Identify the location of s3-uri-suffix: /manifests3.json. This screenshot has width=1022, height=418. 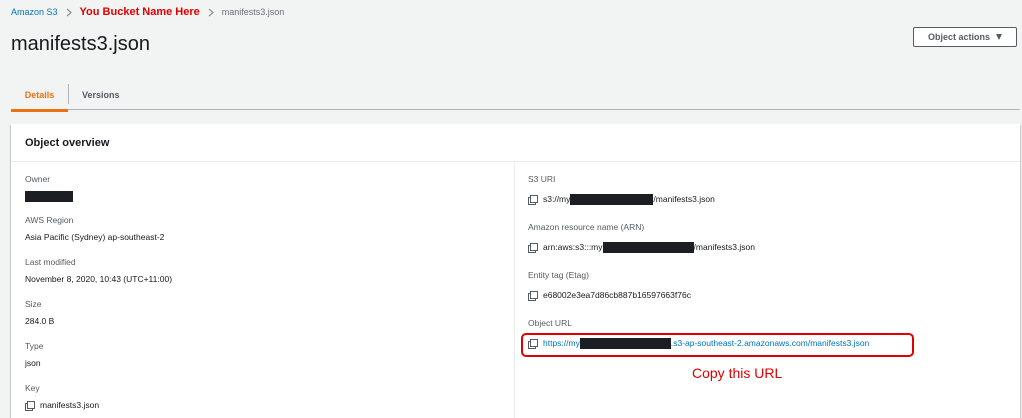
(684, 199).